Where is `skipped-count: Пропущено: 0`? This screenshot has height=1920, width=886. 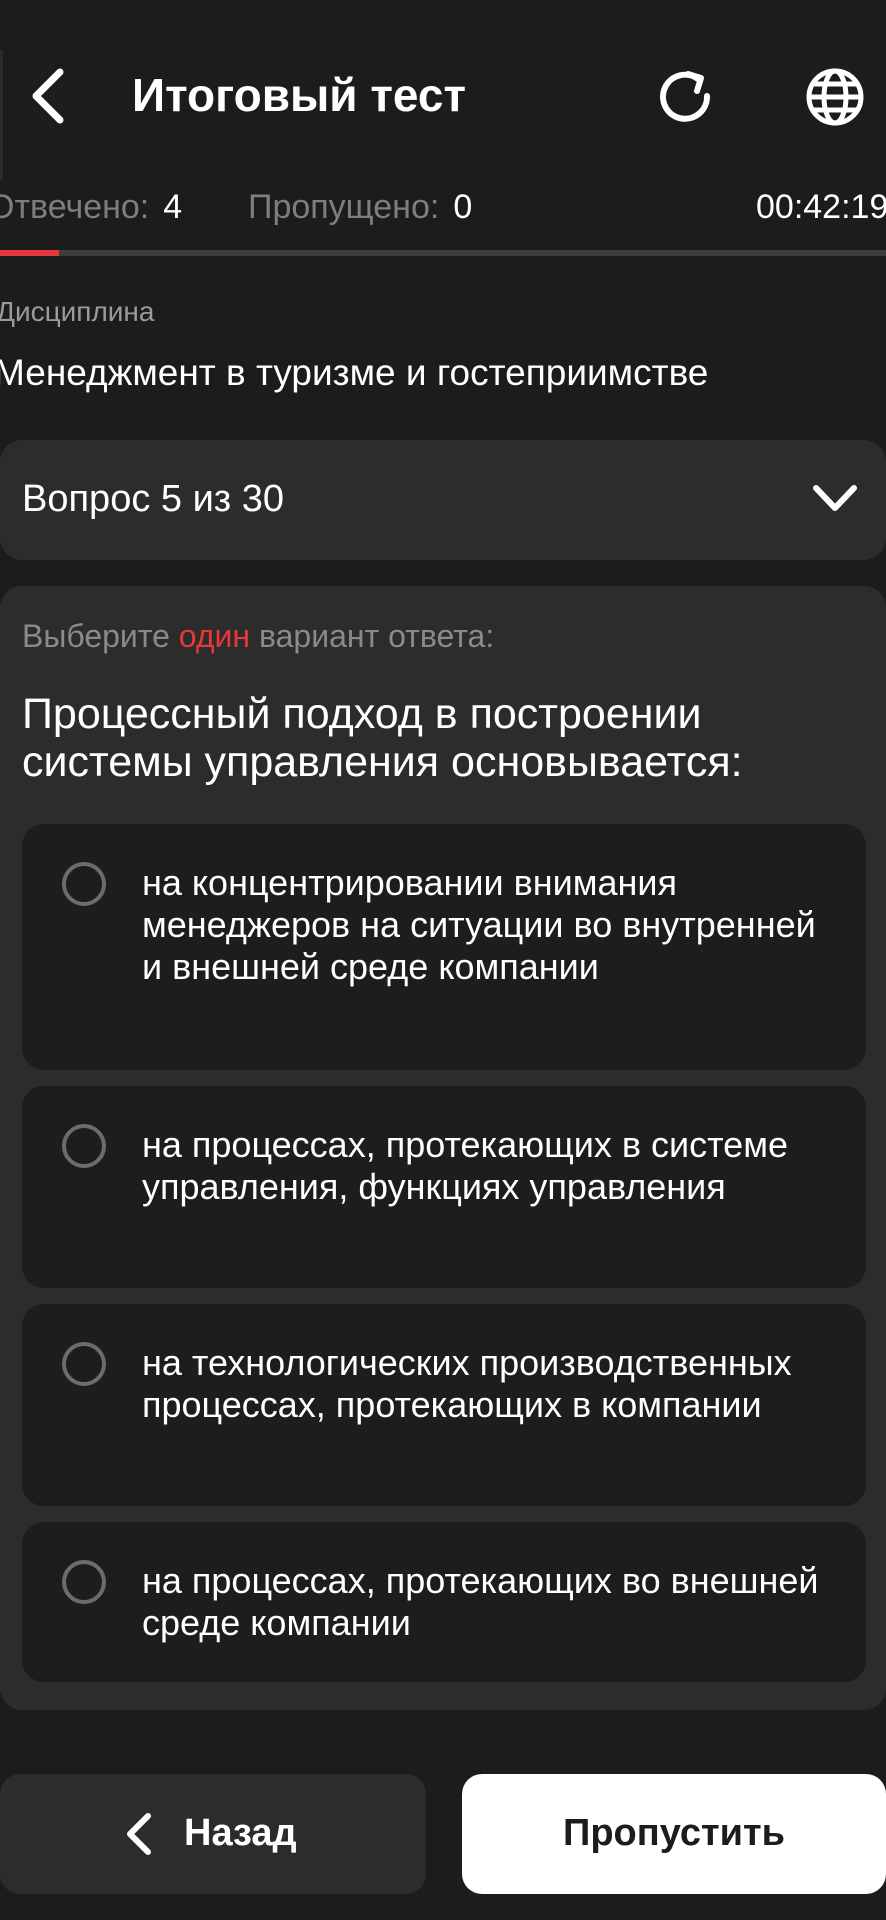 skipped-count: Пропущено: 0 is located at coordinates (360, 207).